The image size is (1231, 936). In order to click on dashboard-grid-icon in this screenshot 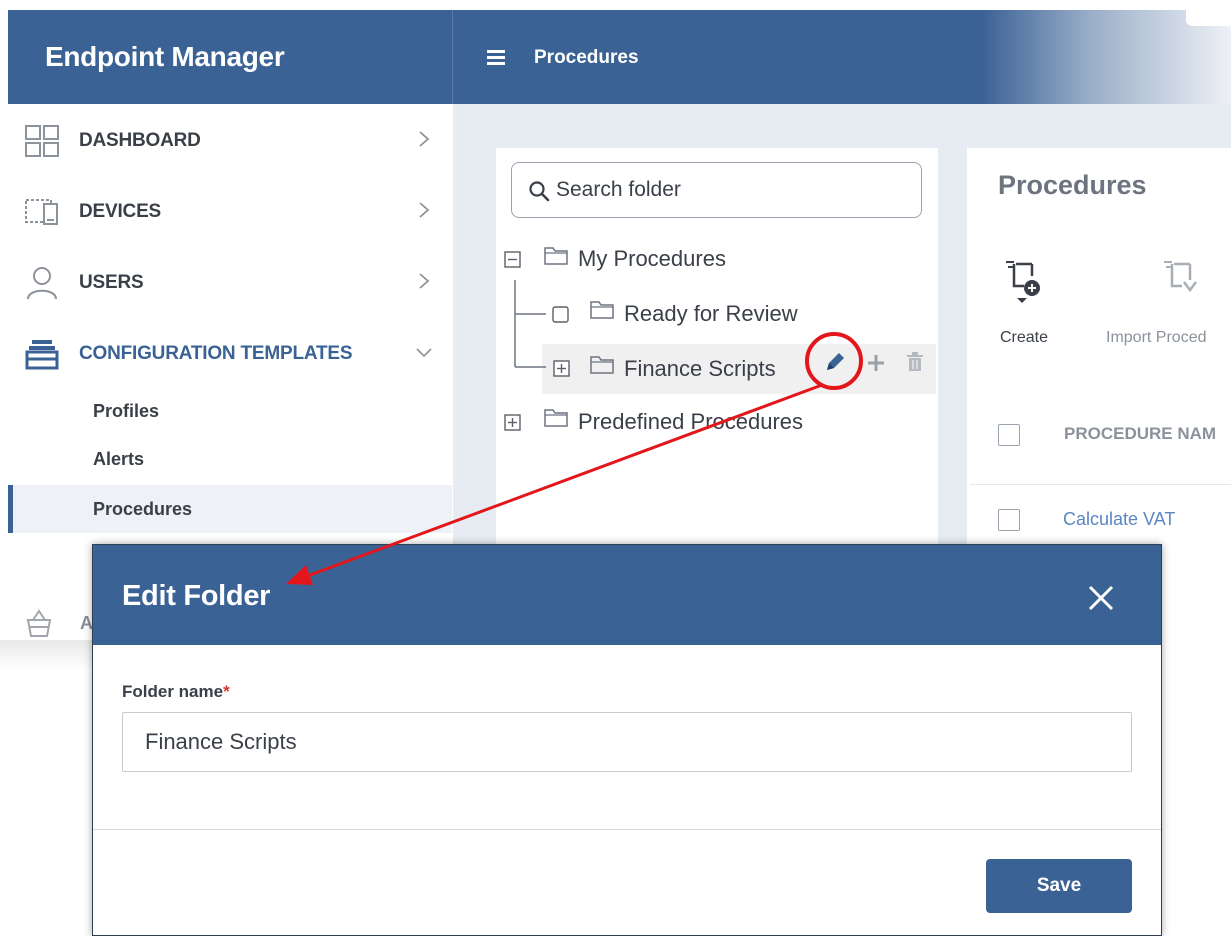, I will do `click(42, 141)`.